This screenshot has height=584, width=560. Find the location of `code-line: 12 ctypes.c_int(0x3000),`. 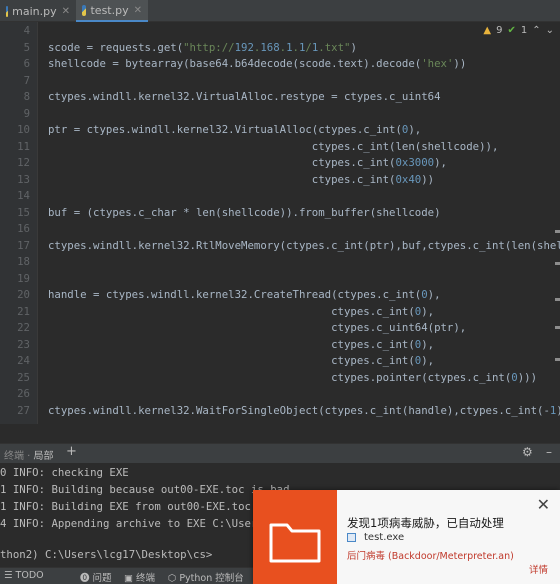

code-line: 12 ctypes.c_int(0x3000), is located at coordinates (280, 163).